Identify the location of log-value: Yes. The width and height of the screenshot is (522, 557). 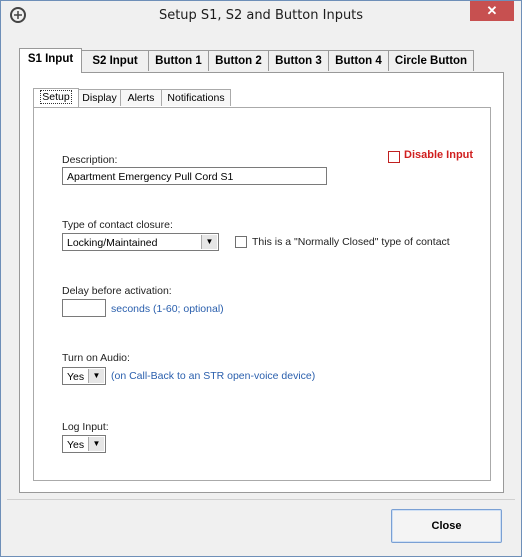
(76, 445).